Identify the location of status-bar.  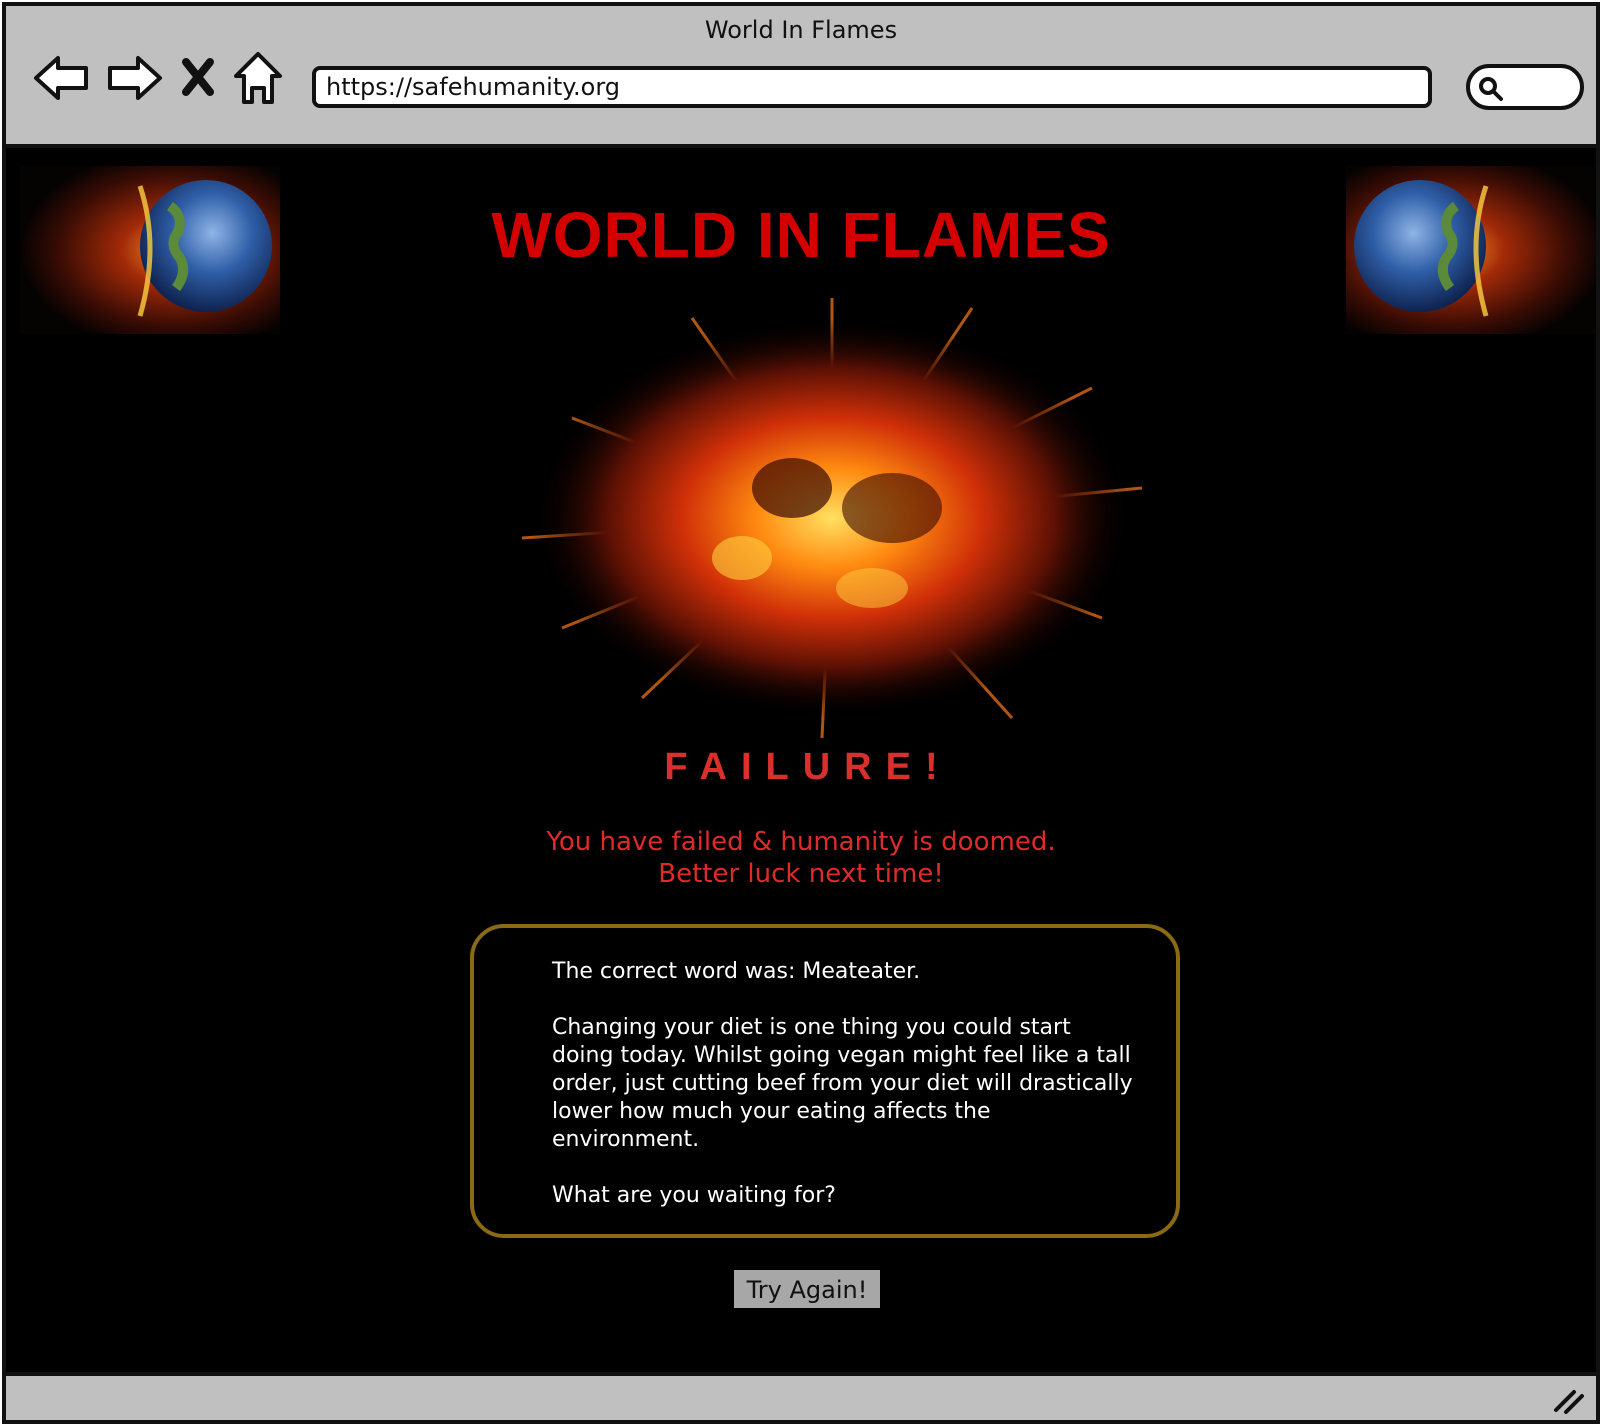
(801, 1396).